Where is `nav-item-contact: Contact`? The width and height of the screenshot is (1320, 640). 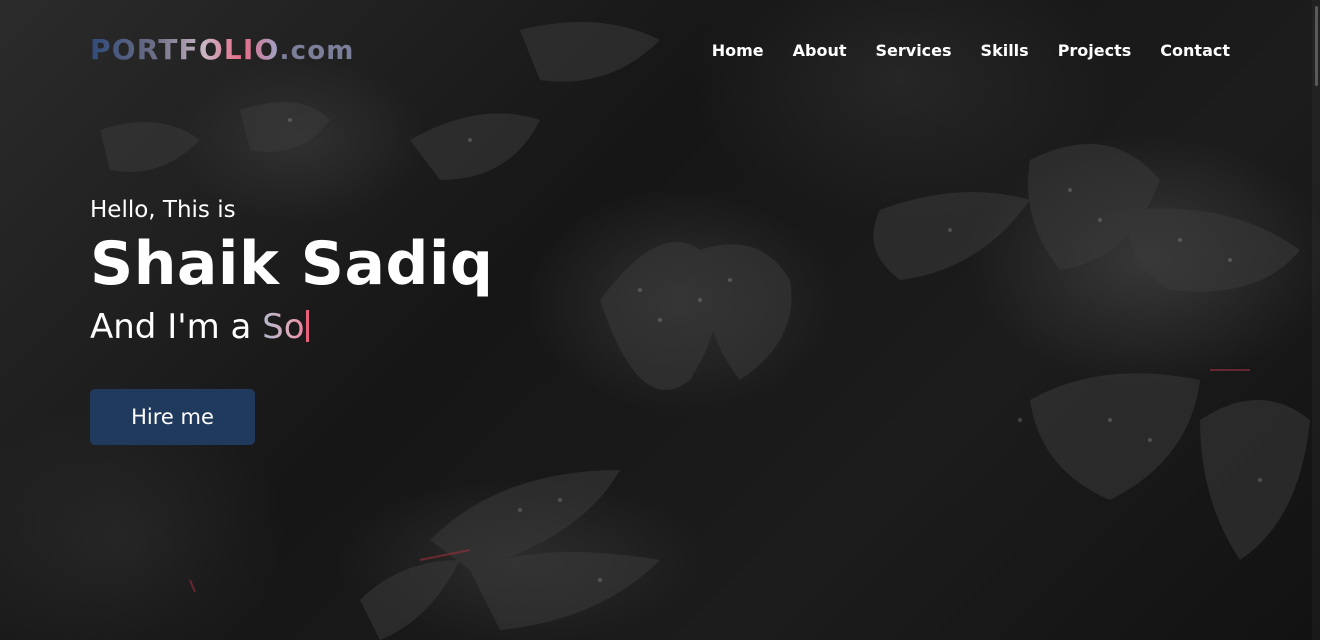
nav-item-contact: Contact is located at coordinates (1195, 50).